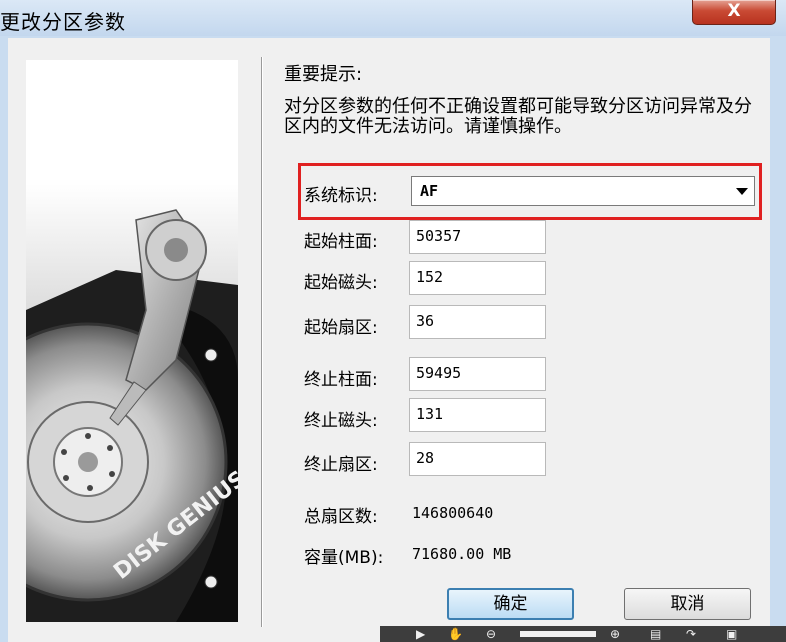 This screenshot has height=642, width=786. Describe the element at coordinates (477, 374) in the screenshot. I see `end-cylinder-input: 59495` at that location.